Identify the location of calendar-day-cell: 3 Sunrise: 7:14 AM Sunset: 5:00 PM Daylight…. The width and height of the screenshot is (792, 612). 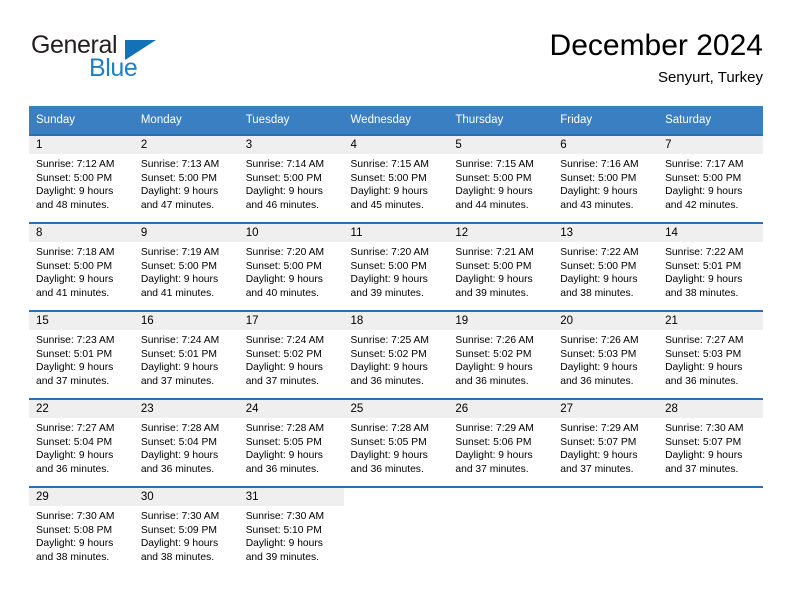
(291, 178).